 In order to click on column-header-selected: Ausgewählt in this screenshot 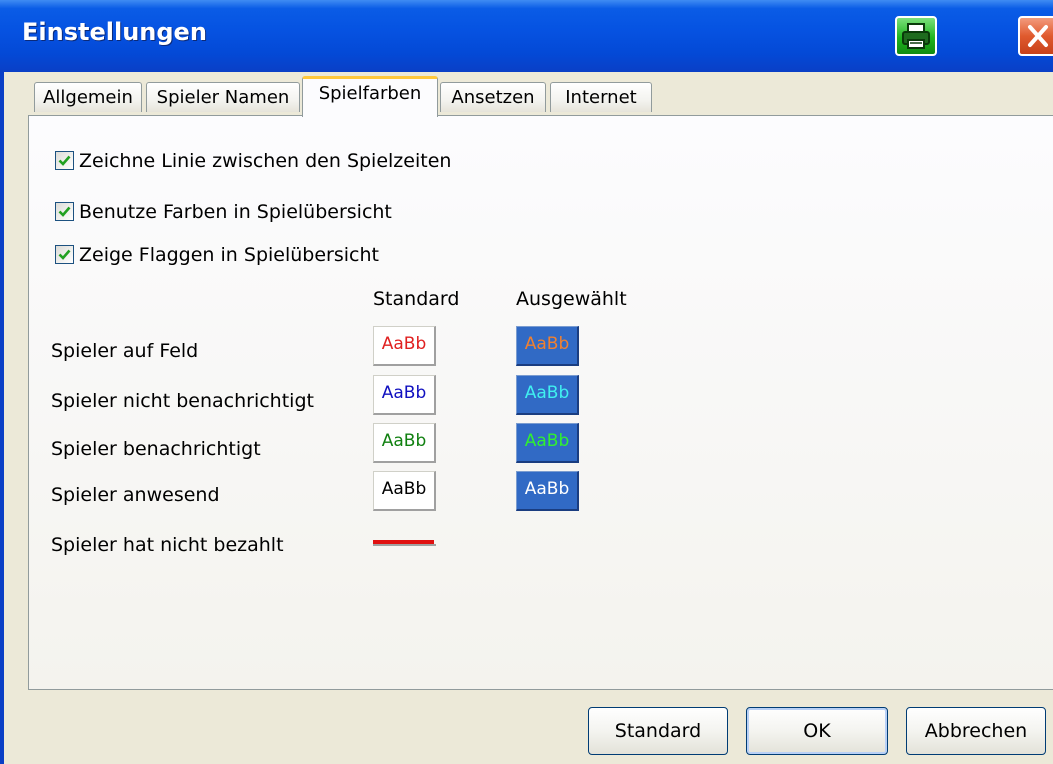, I will do `click(571, 299)`.